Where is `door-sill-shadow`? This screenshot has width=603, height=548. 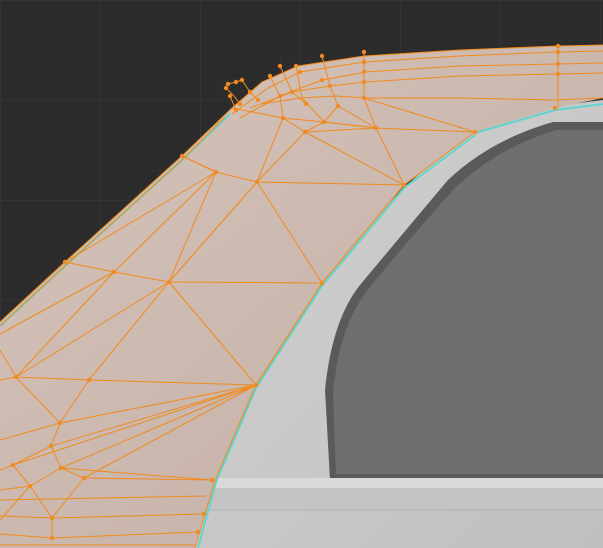
door-sill-shadow is located at coordinates (404, 499).